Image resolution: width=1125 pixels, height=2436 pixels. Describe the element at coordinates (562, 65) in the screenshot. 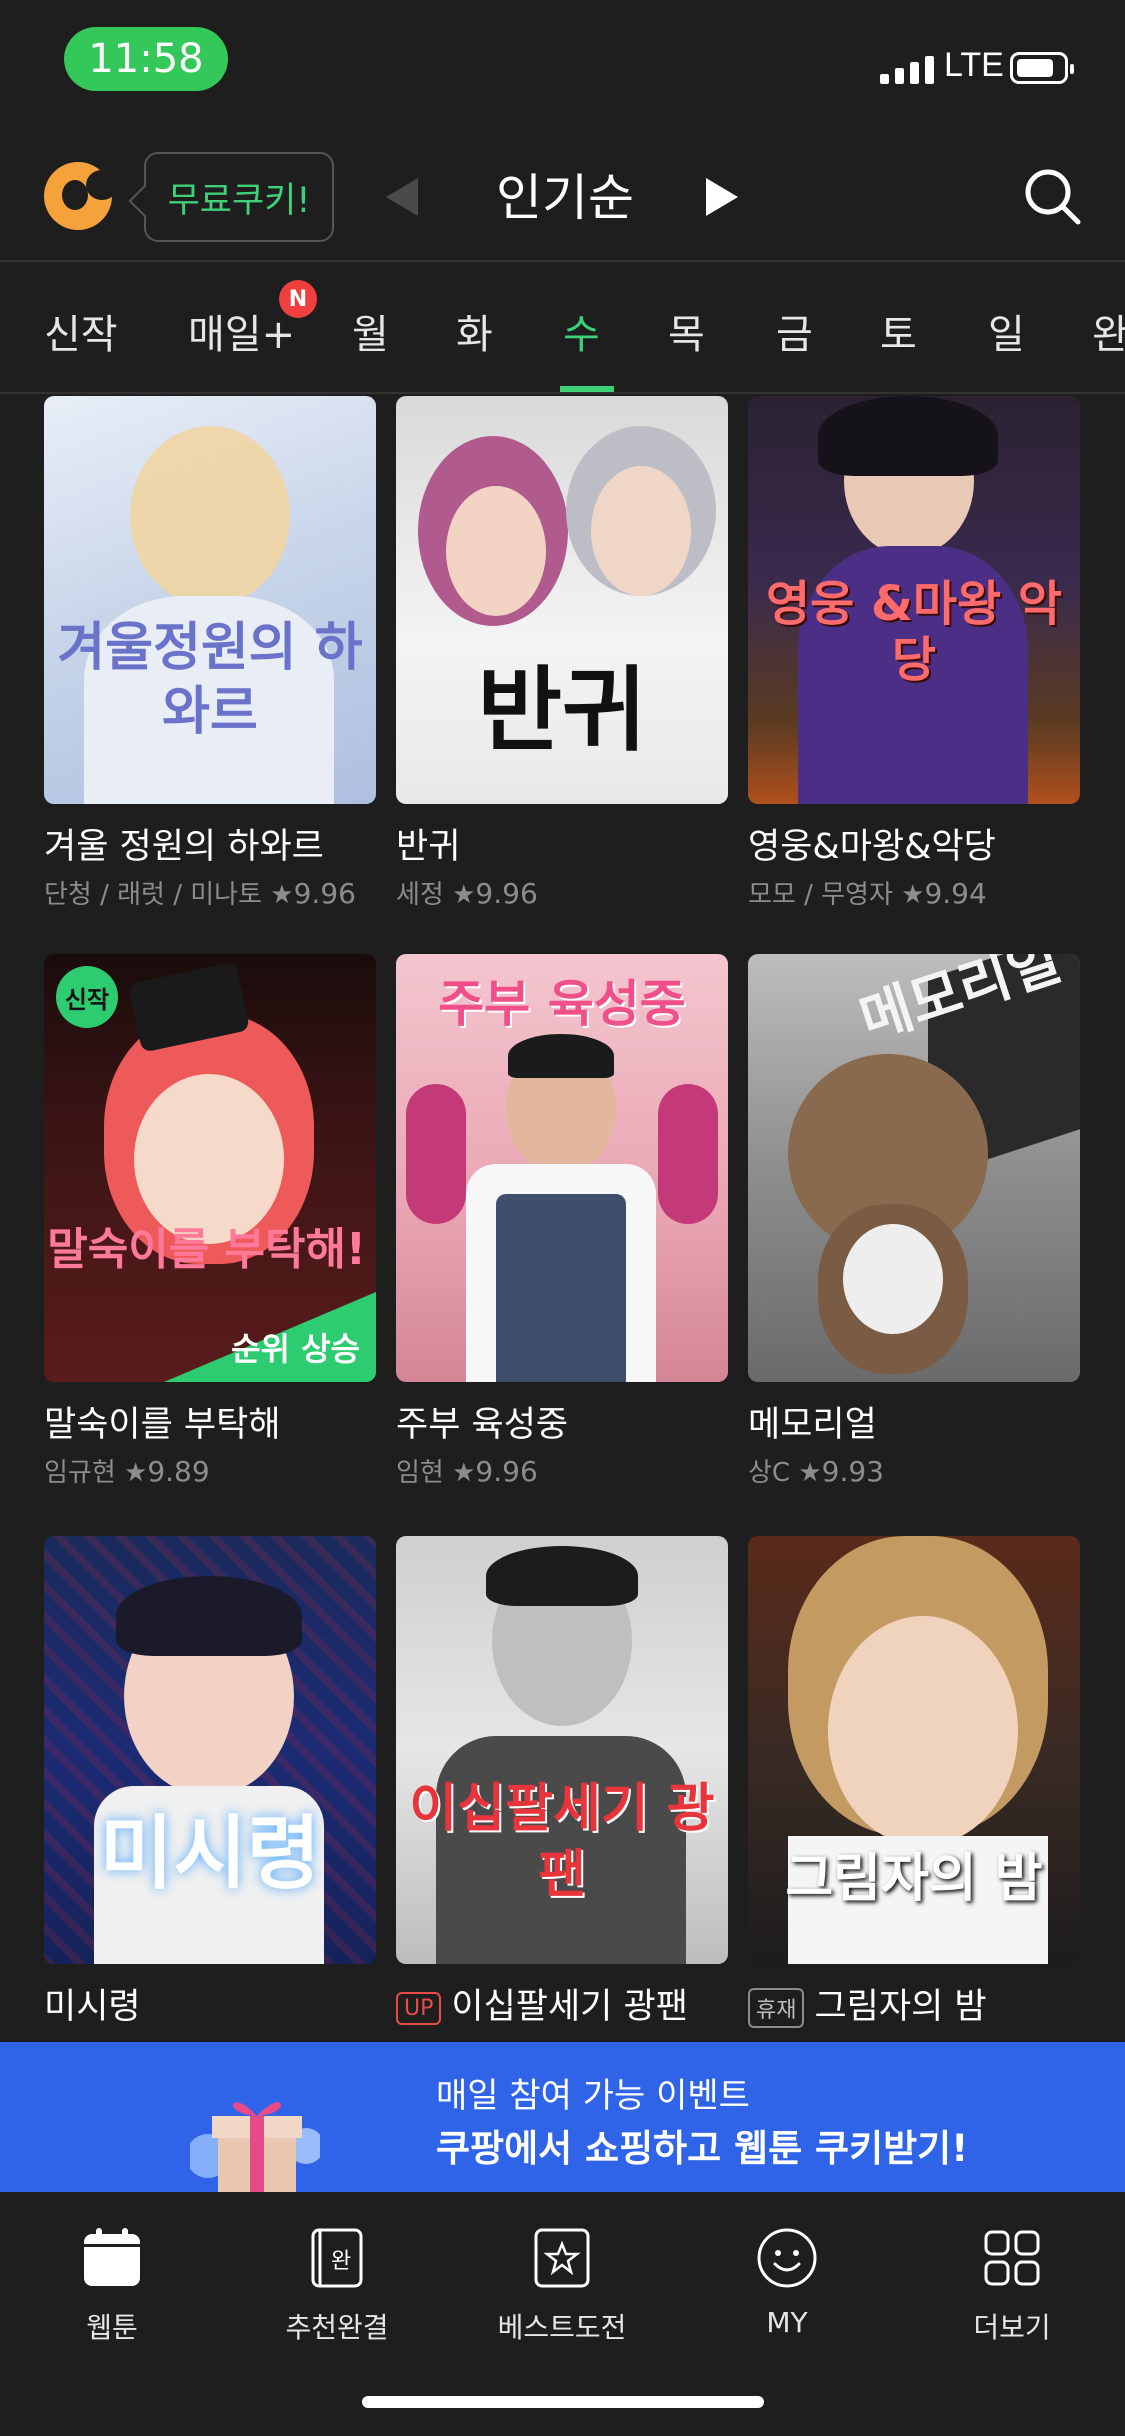

I see `status-bar: 11:58 LTE` at that location.